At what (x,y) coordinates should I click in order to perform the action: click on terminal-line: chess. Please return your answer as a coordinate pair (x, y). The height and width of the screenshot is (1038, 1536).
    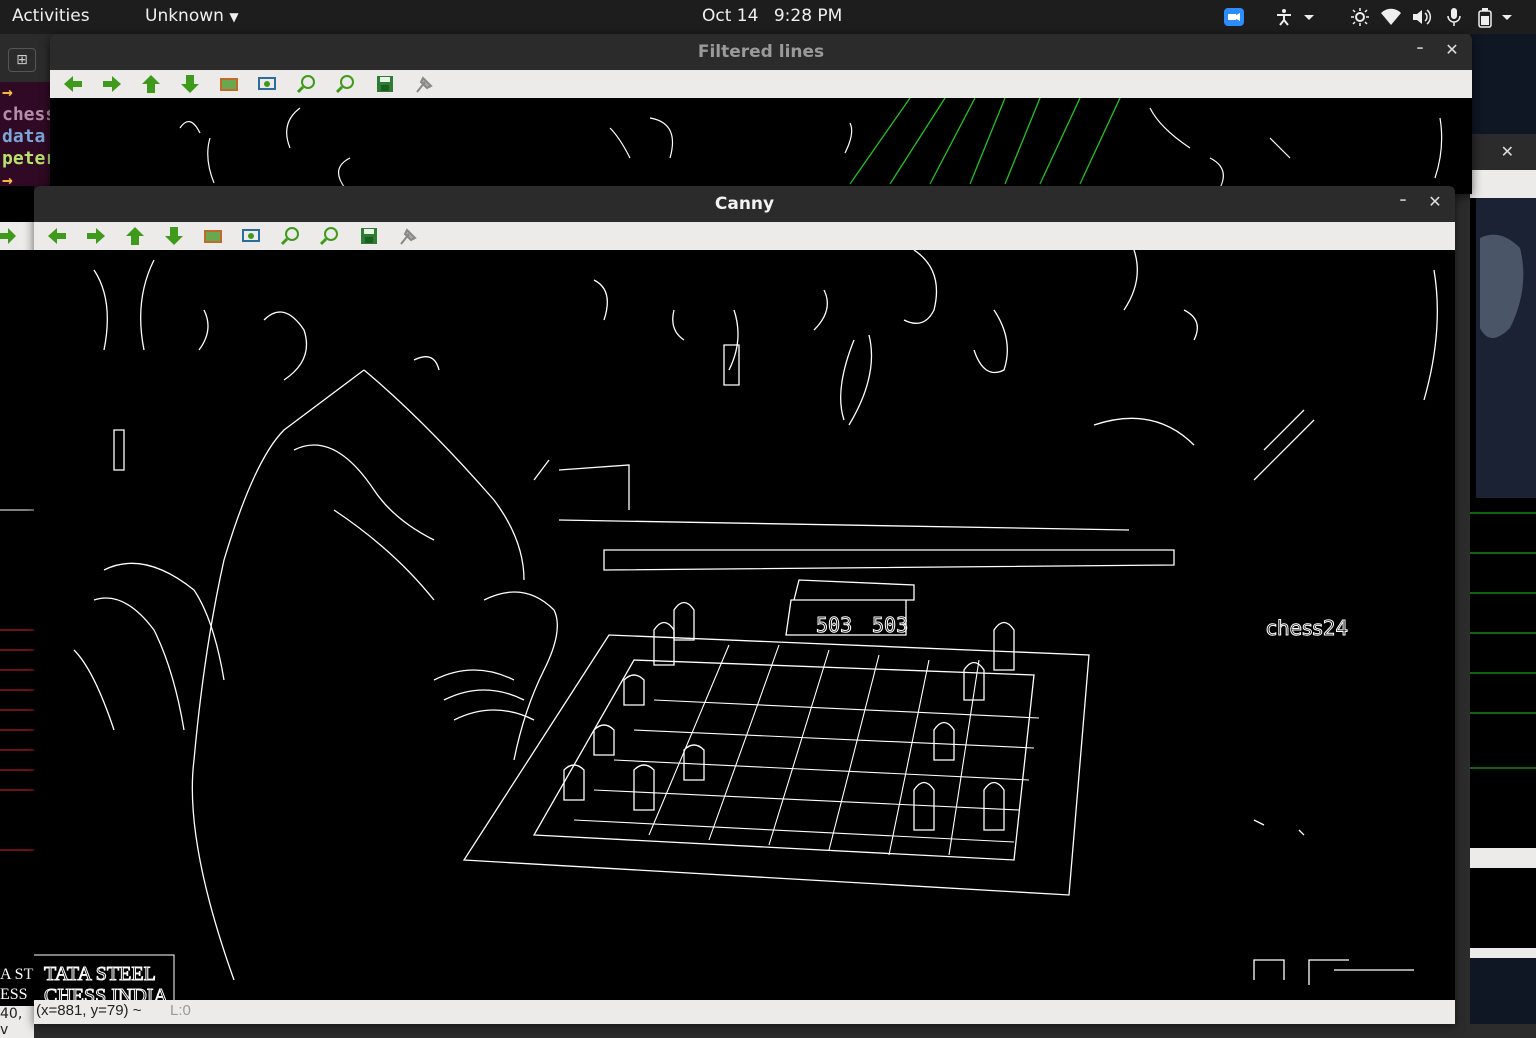
    Looking at the image, I should click on (29, 114).